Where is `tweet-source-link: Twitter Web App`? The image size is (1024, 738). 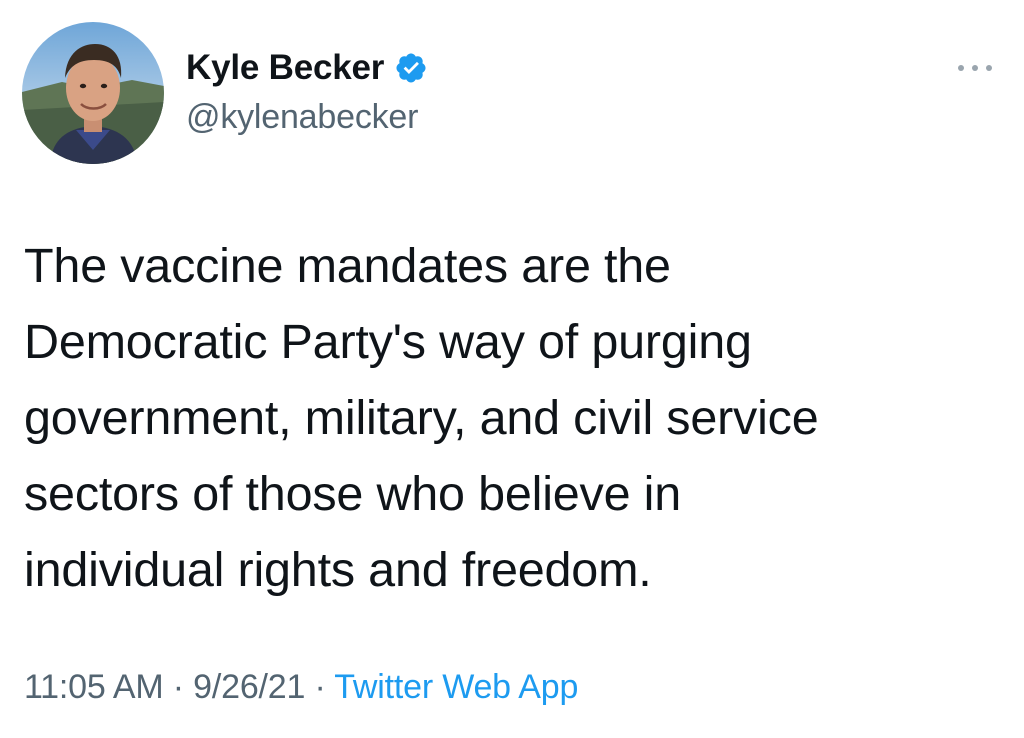
tweet-source-link: Twitter Web App is located at coordinates (456, 687).